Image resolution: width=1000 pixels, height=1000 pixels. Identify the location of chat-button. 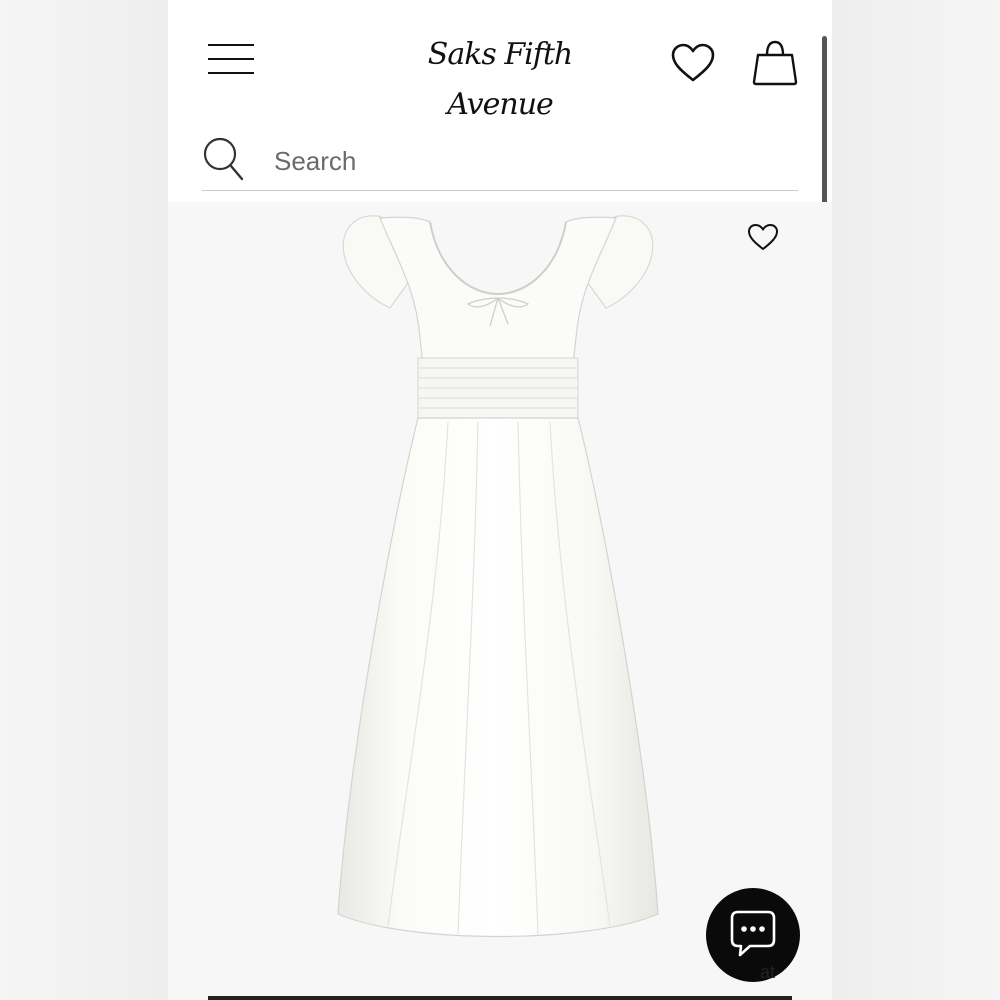
(753, 935).